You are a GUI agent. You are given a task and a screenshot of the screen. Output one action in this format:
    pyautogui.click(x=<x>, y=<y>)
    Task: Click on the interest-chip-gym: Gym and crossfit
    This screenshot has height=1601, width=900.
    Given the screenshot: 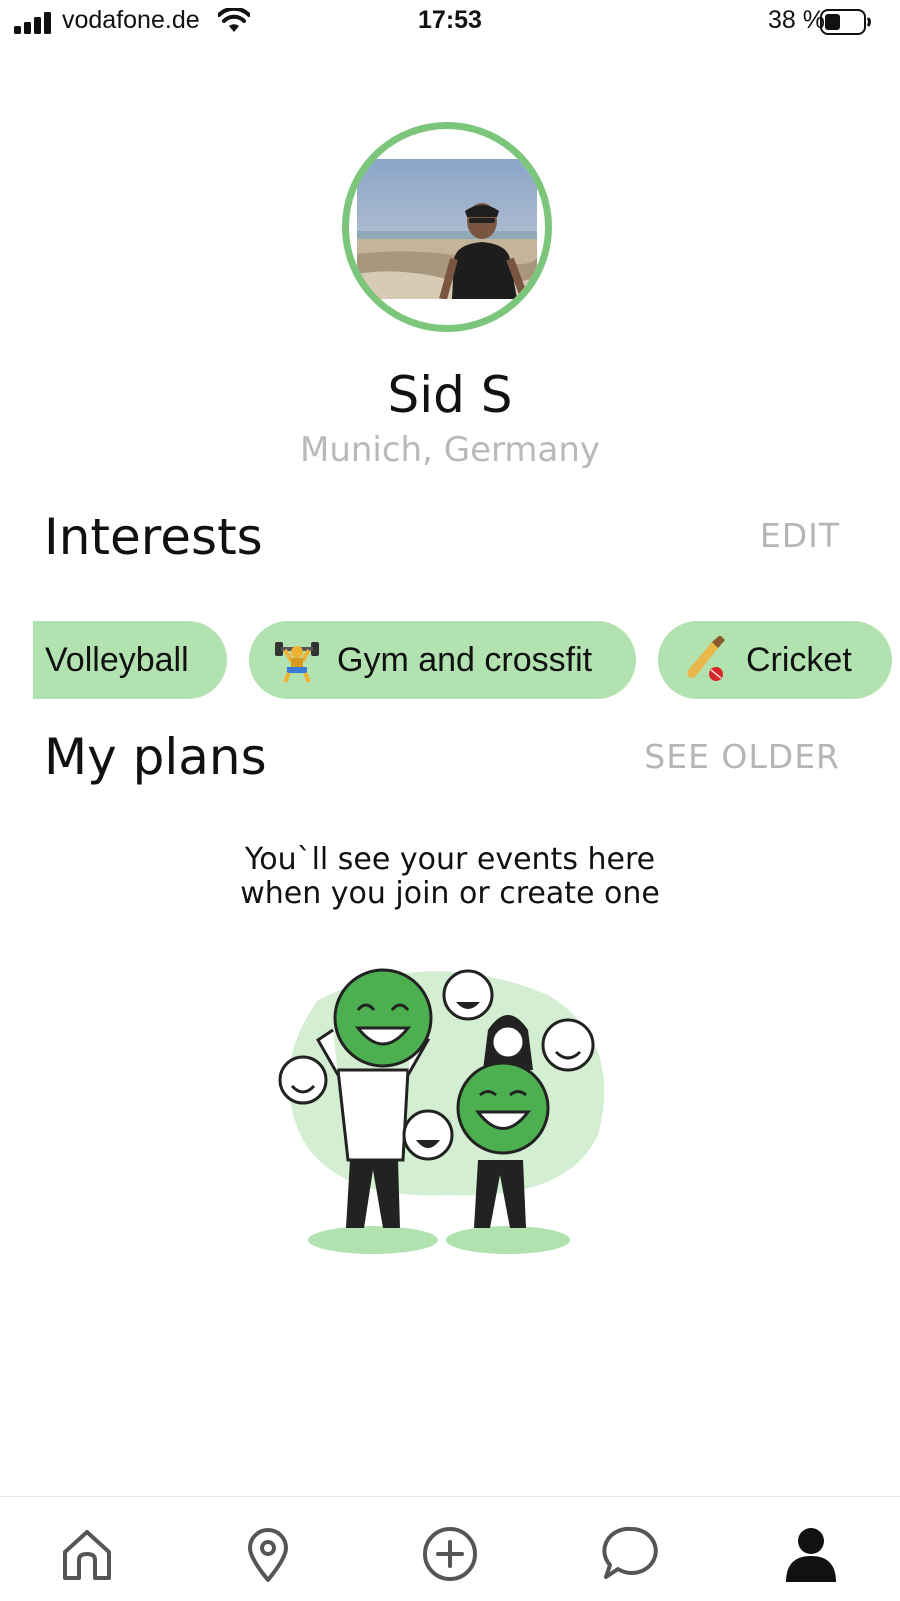 What is the action you would take?
    pyautogui.click(x=442, y=660)
    